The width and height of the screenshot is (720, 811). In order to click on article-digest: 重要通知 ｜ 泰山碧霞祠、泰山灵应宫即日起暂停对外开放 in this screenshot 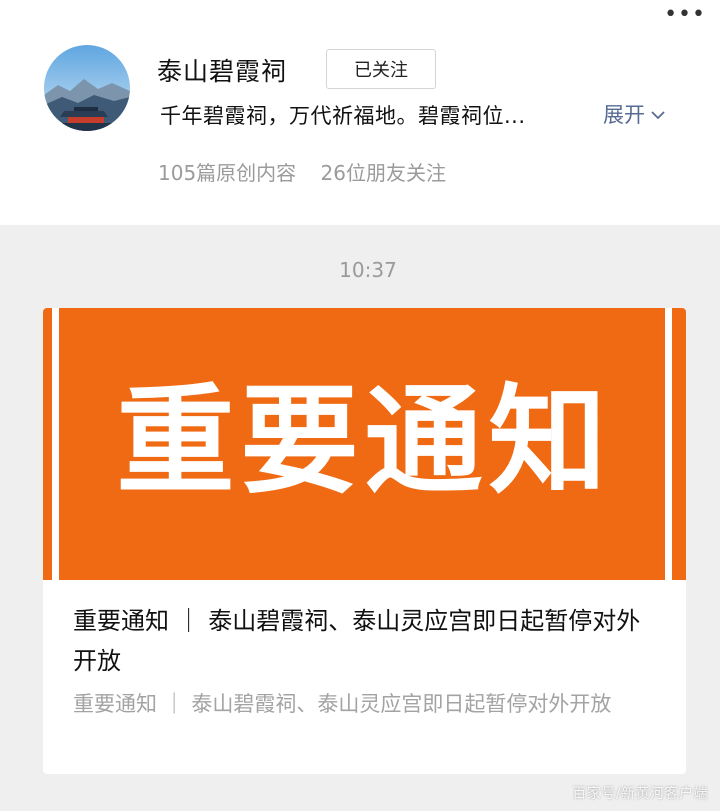, I will do `click(342, 704)`.